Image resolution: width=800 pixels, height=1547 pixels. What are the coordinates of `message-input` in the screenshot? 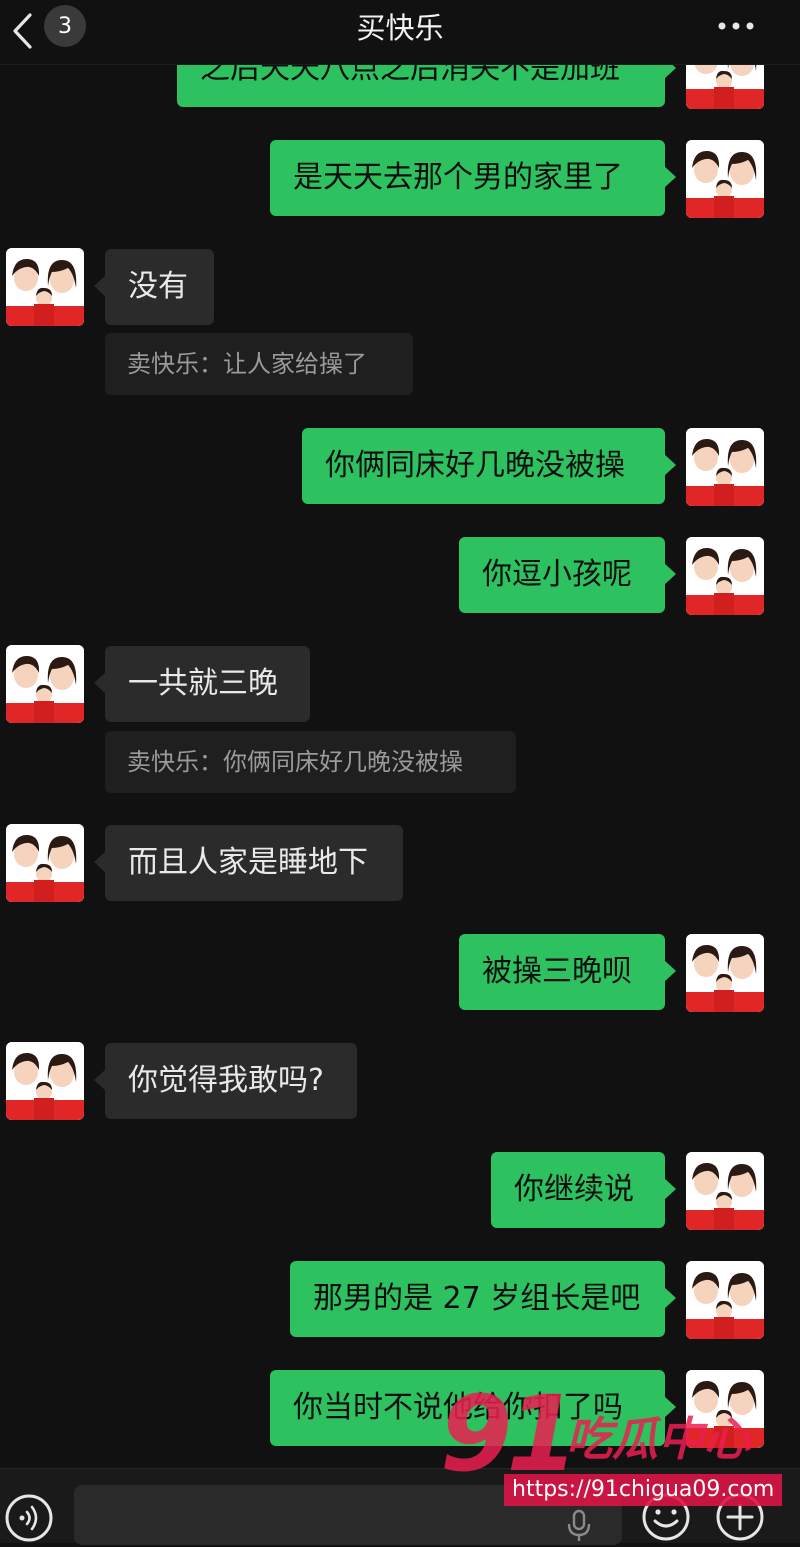 It's located at (348, 1515).